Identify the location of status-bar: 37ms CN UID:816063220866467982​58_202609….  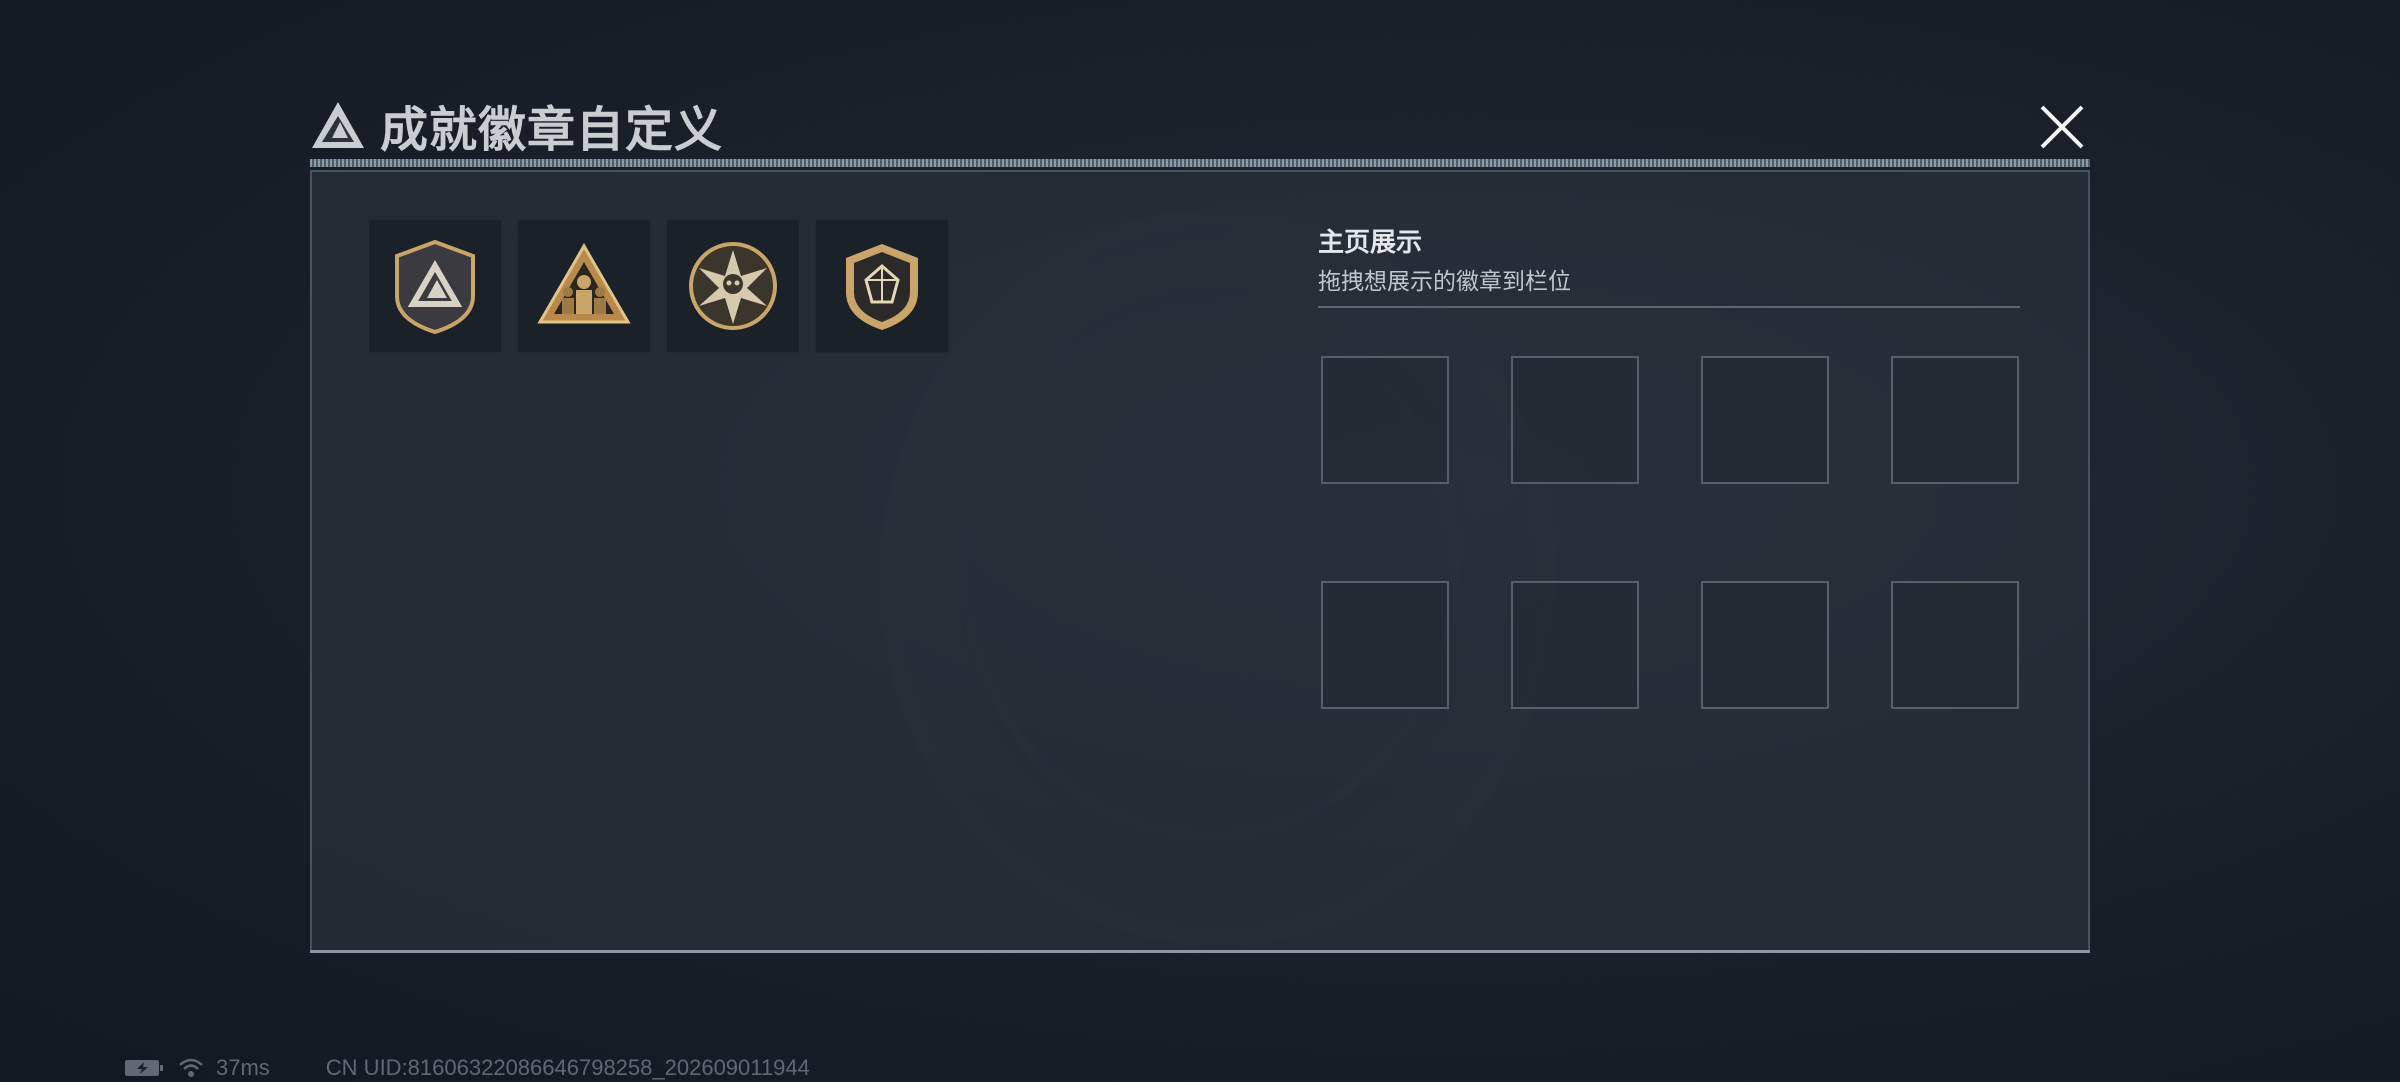
(467, 1068).